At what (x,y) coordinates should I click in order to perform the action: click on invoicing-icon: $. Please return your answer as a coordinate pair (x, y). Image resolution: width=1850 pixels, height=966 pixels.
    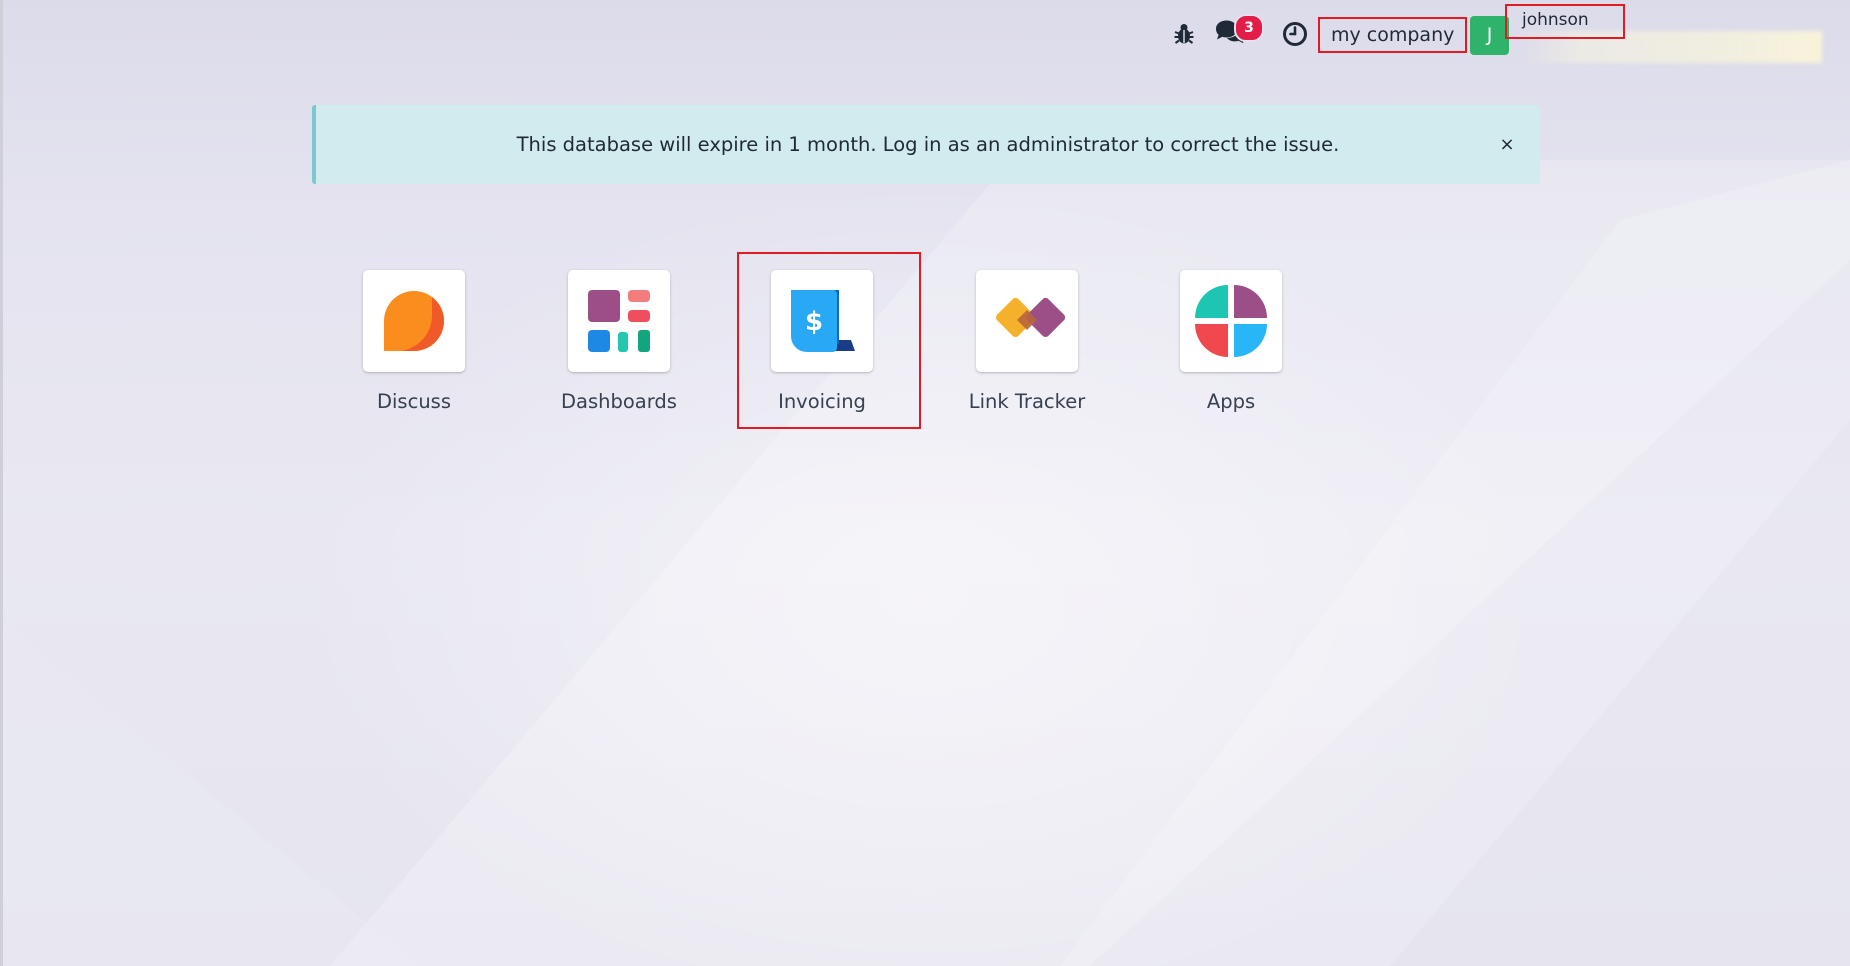
    Looking at the image, I should click on (823, 321).